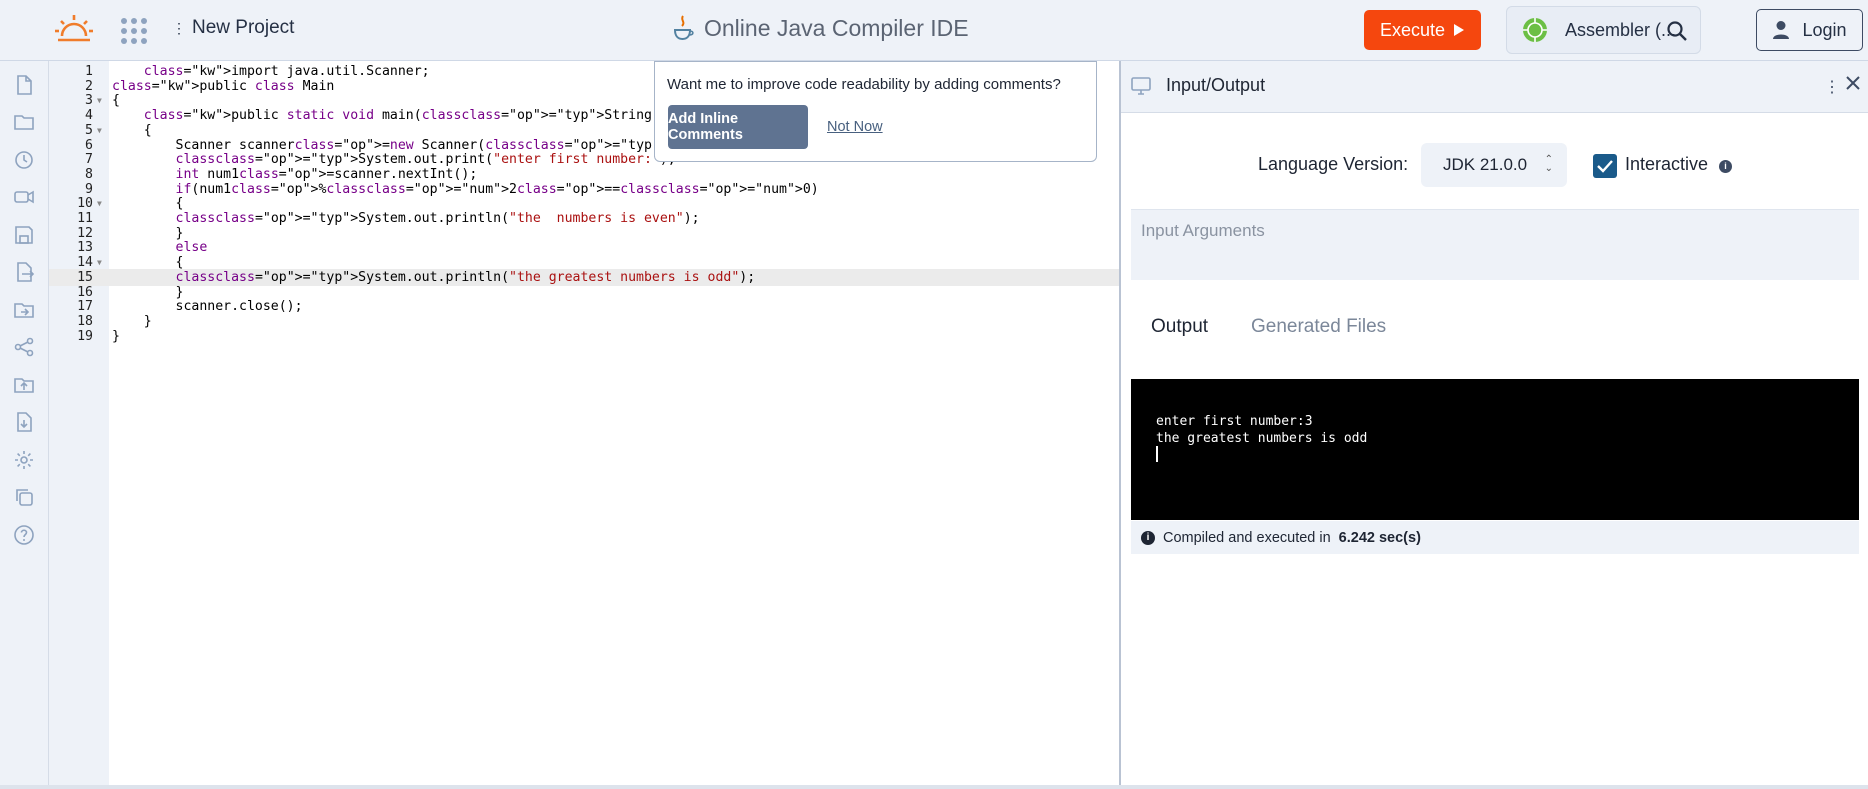  What do you see at coordinates (1495, 244) in the screenshot?
I see `input-arguments-field: Input Arguments` at bounding box center [1495, 244].